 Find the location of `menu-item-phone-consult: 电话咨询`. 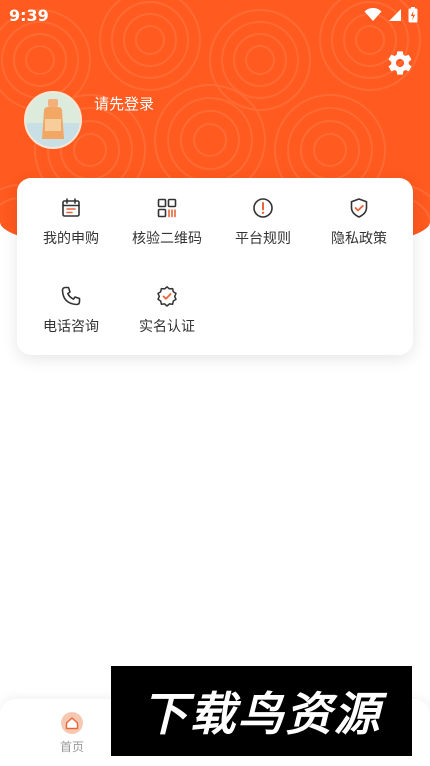

menu-item-phone-consult: 电话咨询 is located at coordinates (71, 301).